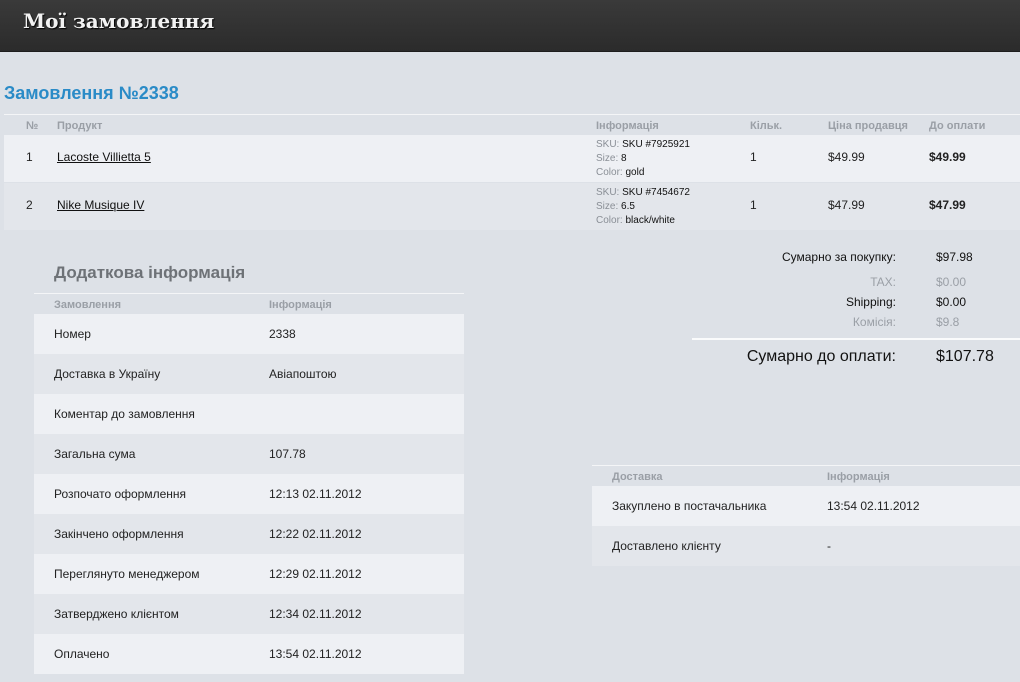 The height and width of the screenshot is (682, 1020). What do you see at coordinates (127, 574) in the screenshot?
I see `info-key: Переглянуто менеджером` at bounding box center [127, 574].